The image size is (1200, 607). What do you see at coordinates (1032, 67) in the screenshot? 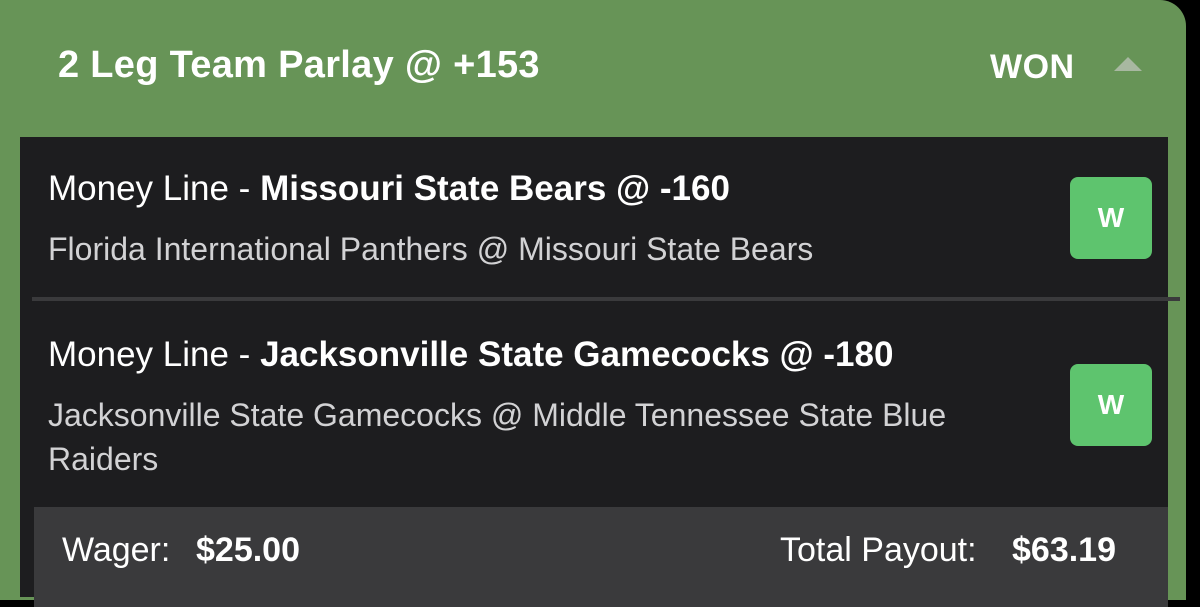
I see `status-badge: WON` at bounding box center [1032, 67].